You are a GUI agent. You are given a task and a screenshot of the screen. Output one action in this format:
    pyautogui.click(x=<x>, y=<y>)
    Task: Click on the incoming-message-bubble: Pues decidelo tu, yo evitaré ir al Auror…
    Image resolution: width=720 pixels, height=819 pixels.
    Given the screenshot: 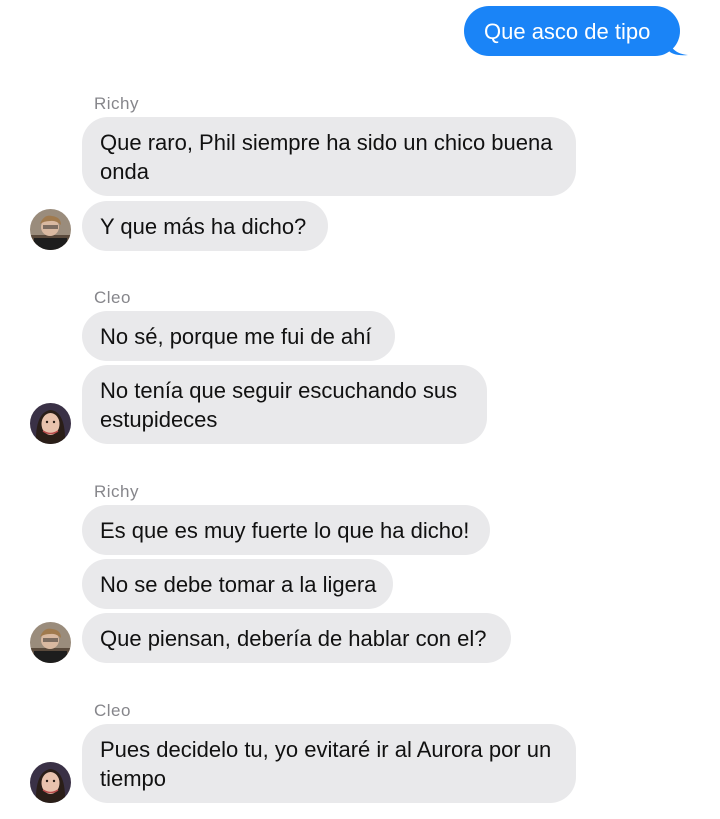 What is the action you would take?
    pyautogui.click(x=329, y=763)
    